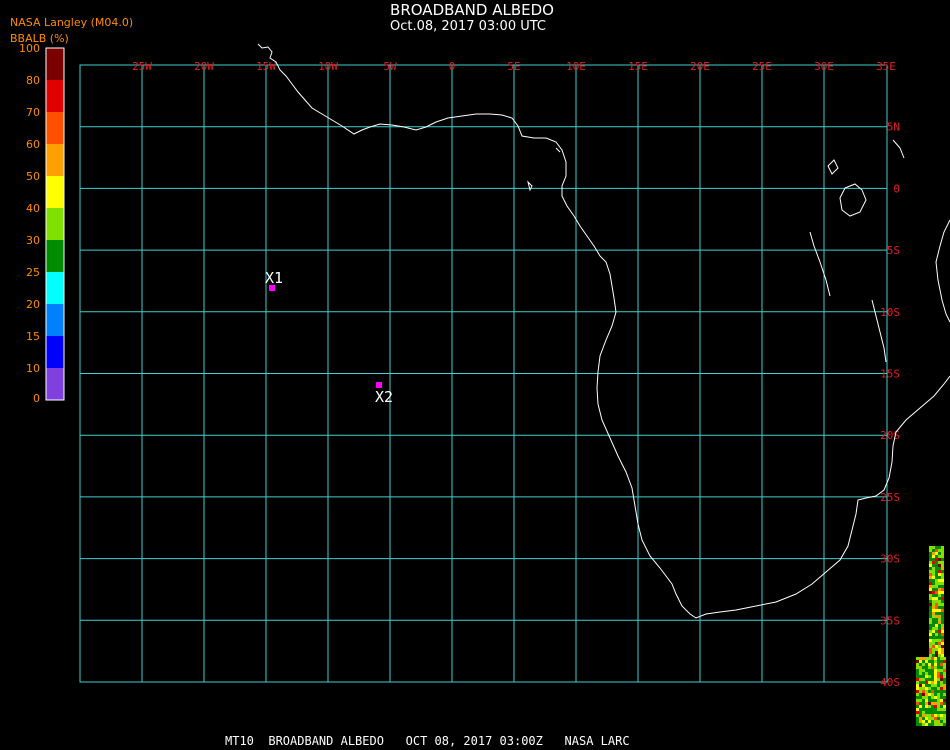  What do you see at coordinates (890, 374) in the screenshot?
I see `latitude-label: 15S` at bounding box center [890, 374].